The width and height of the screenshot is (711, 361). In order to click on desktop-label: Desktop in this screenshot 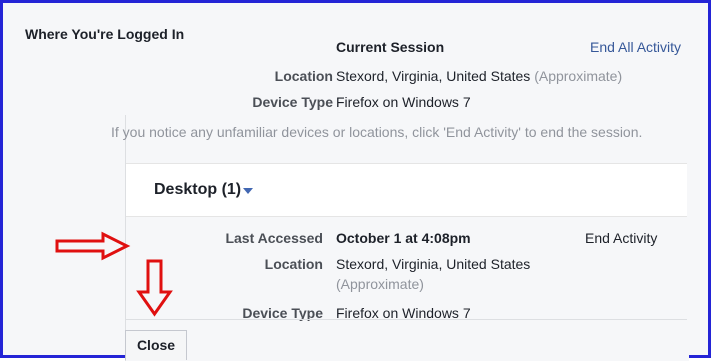, I will do `click(186, 189)`.